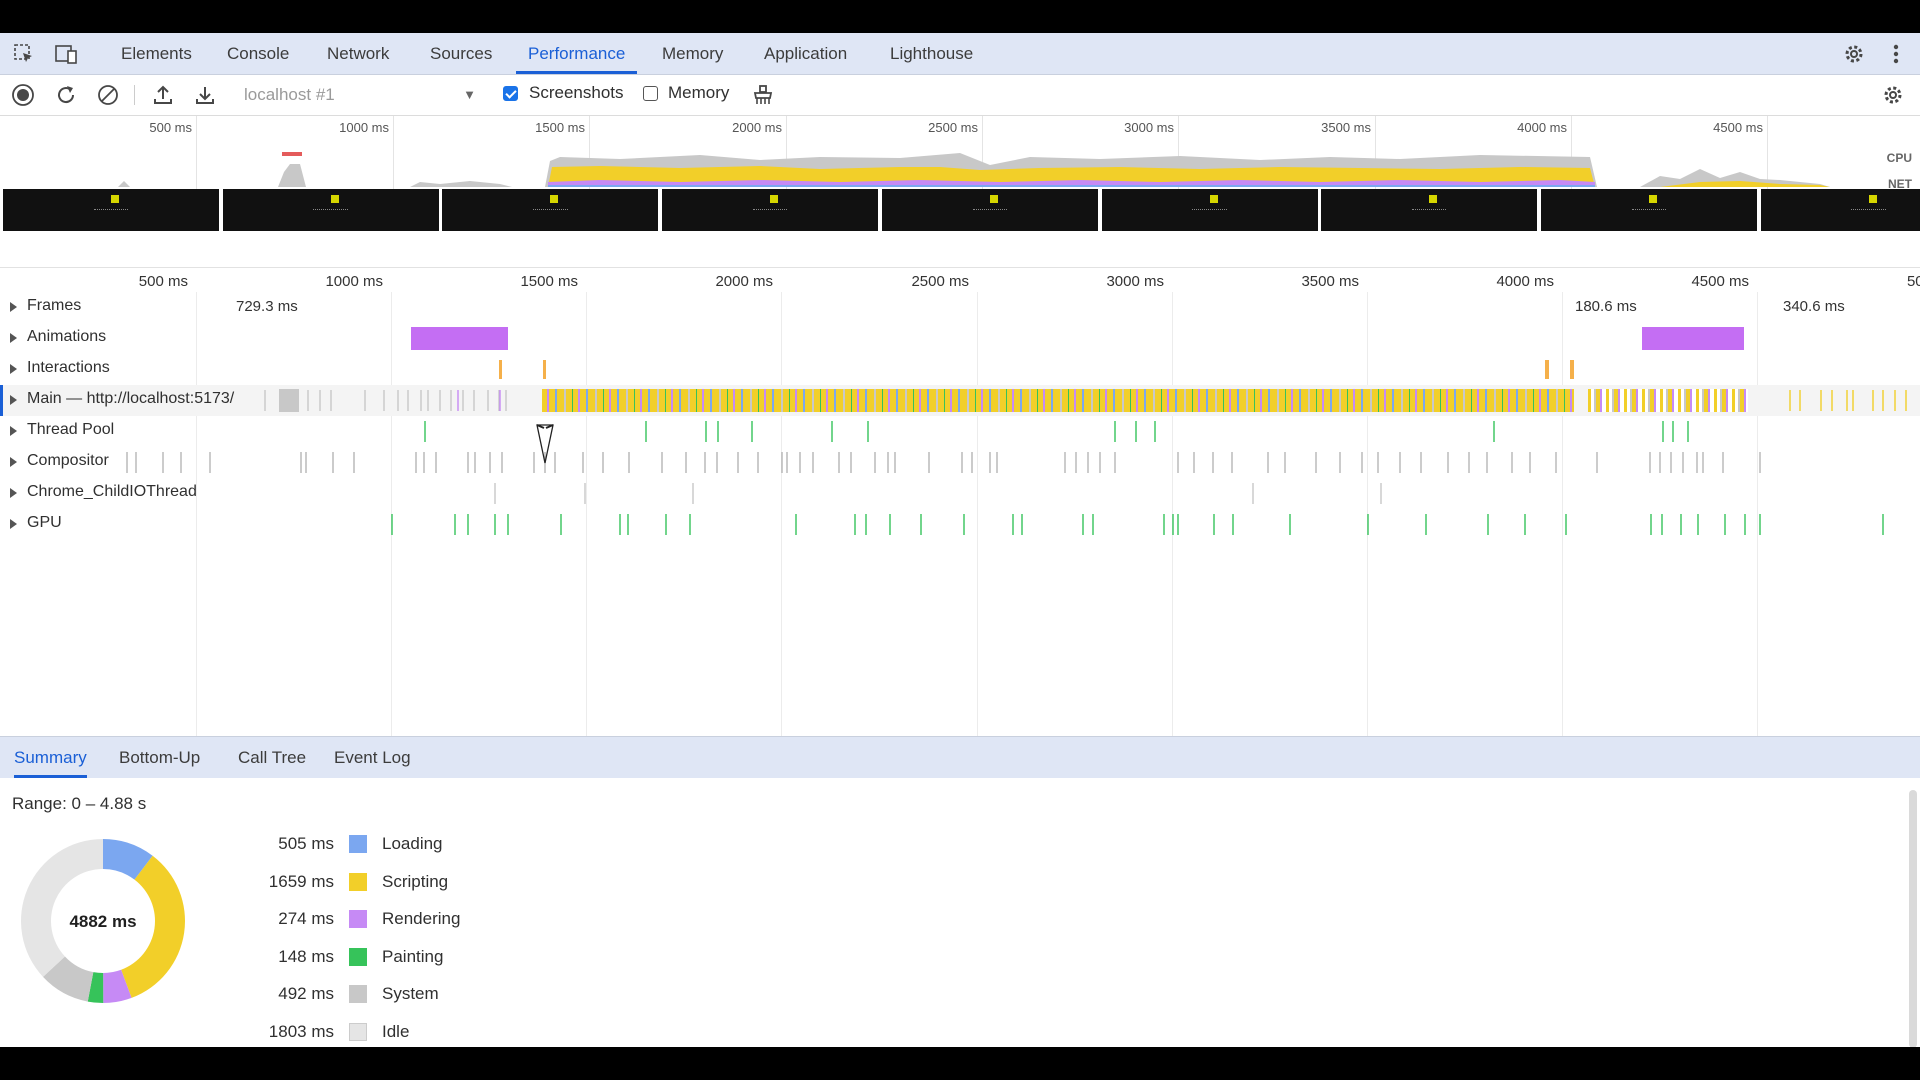 The image size is (1920, 1080). Describe the element at coordinates (24, 54) in the screenshot. I see `inspect-element-icon` at that location.